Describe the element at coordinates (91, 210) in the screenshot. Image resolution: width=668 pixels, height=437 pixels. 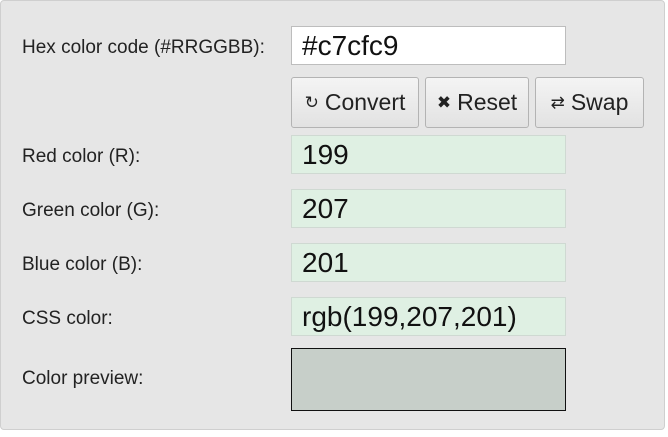
I see `green-label: Green color (G):` at that location.